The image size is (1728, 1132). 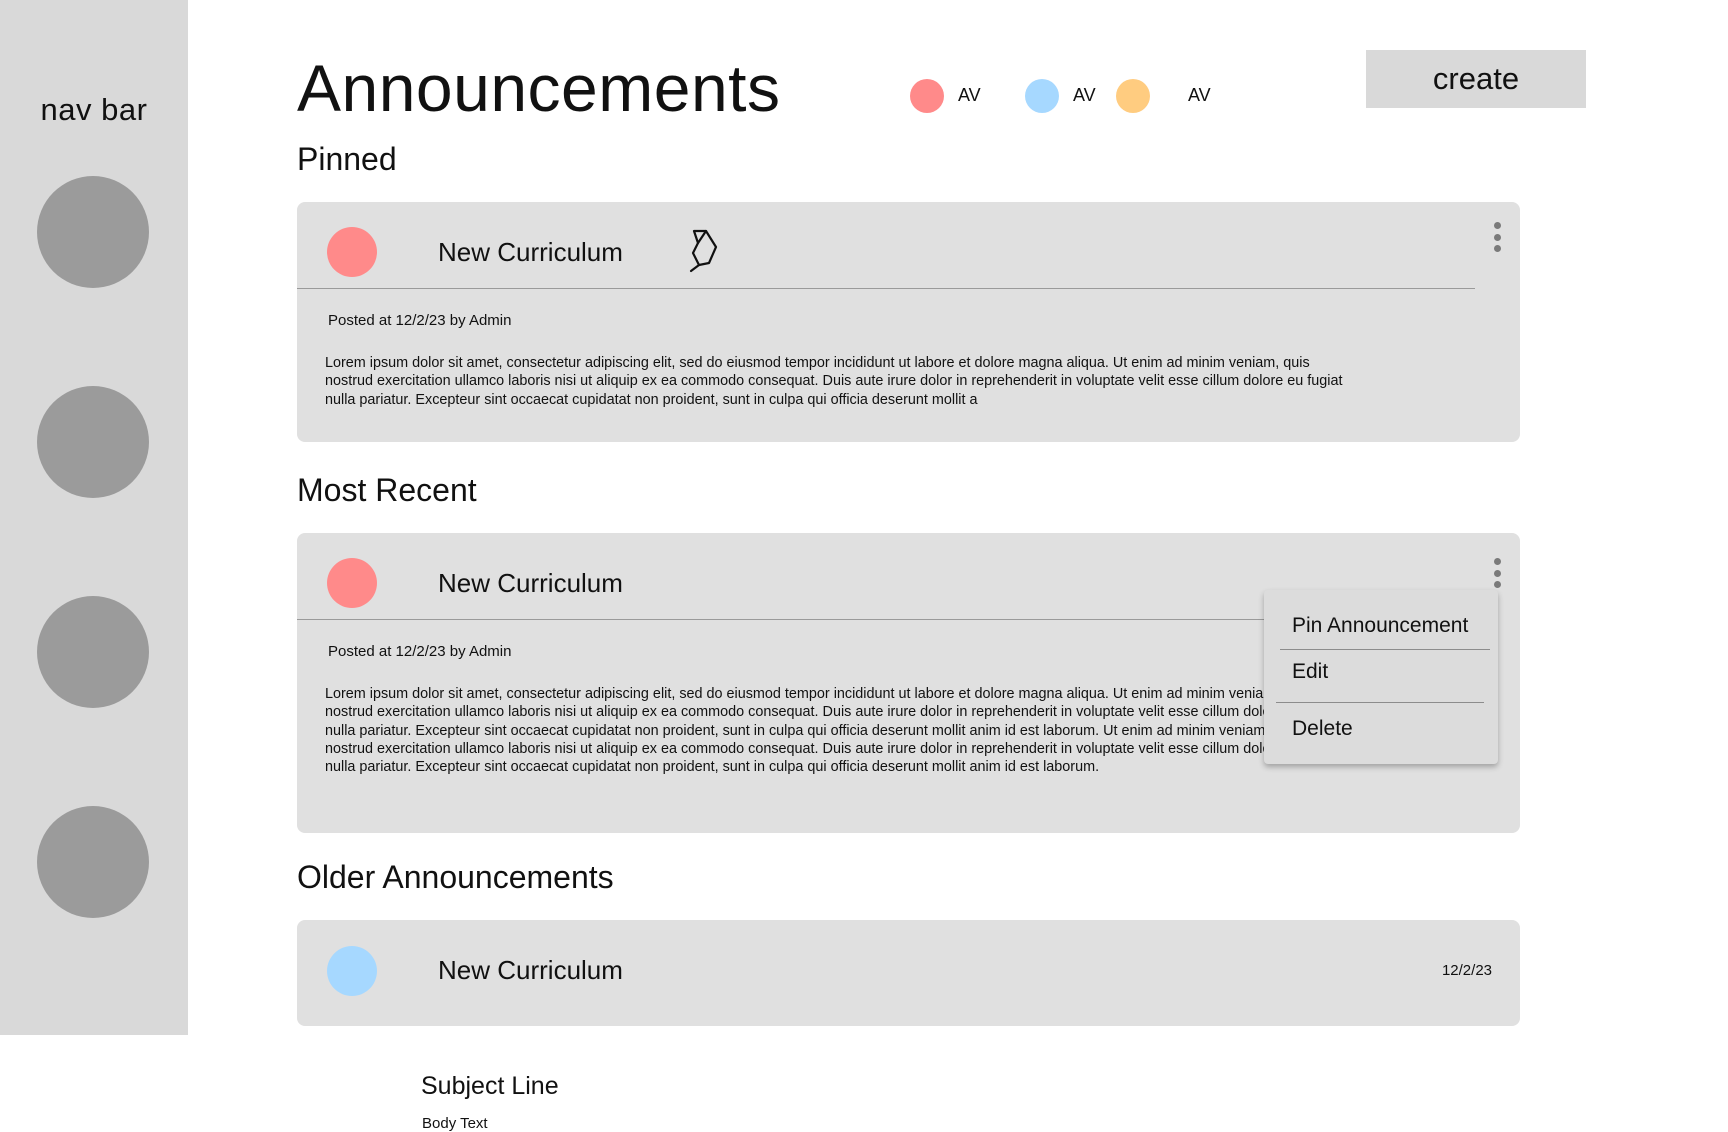 What do you see at coordinates (387, 490) in the screenshot?
I see `section-title-recent: Most Recent` at bounding box center [387, 490].